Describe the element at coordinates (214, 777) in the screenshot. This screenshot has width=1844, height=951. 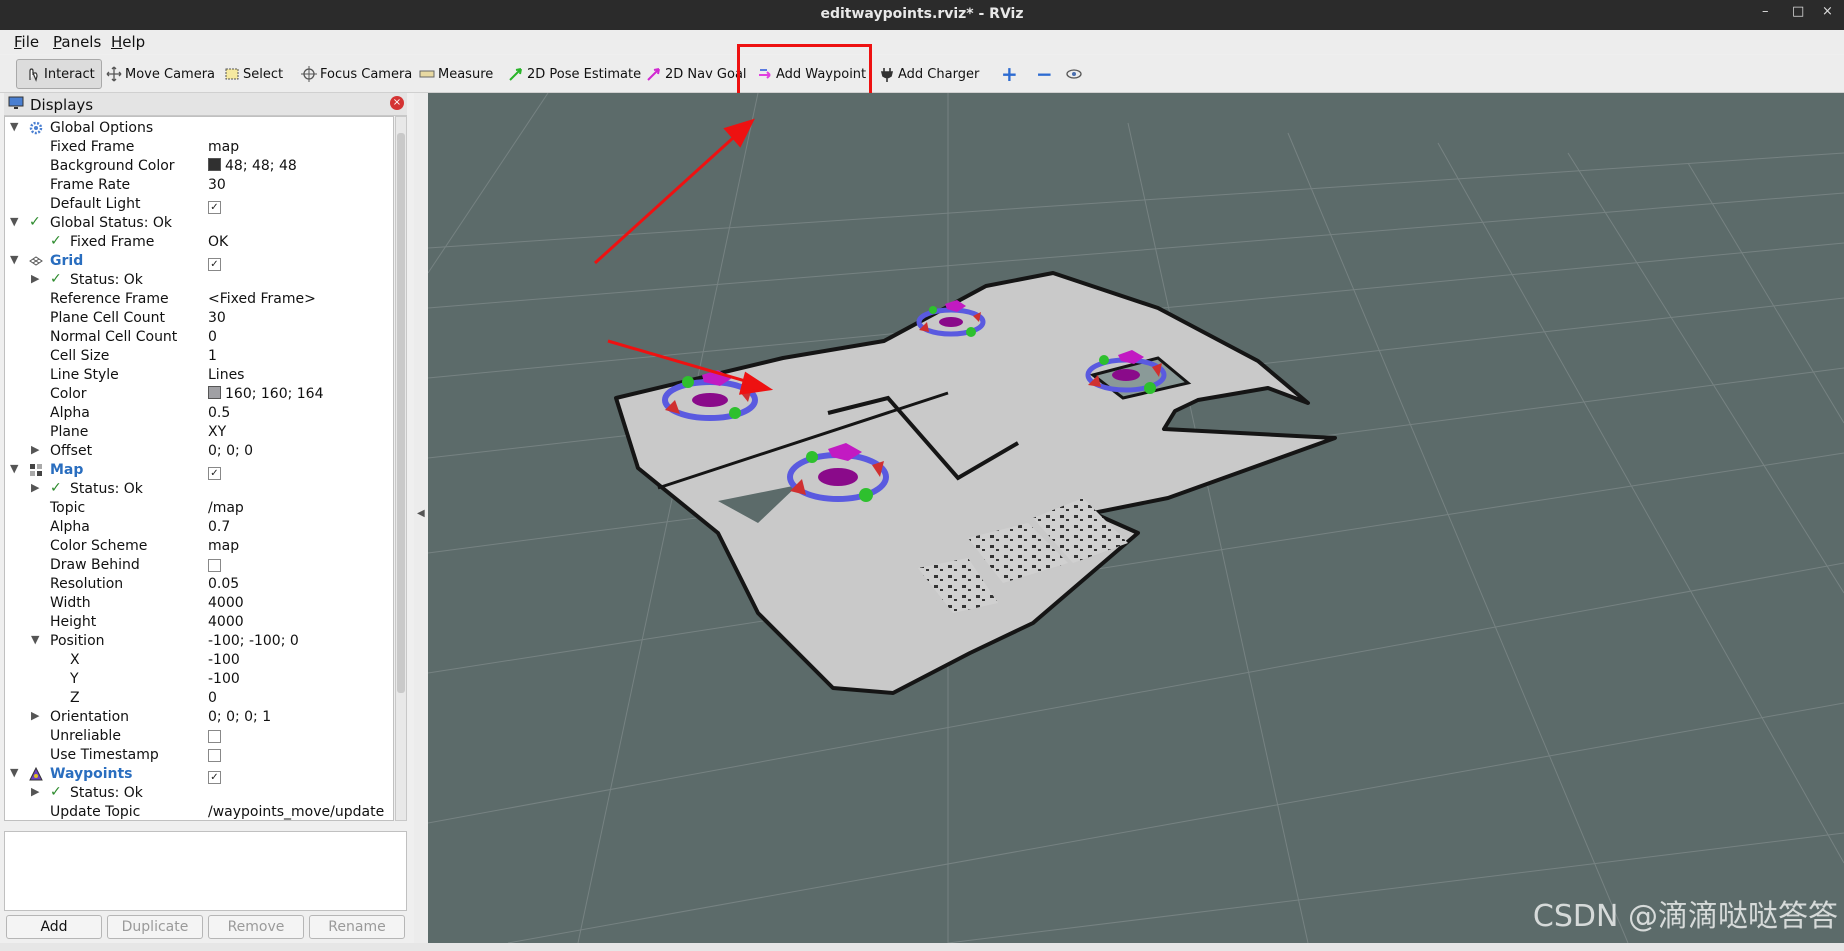
I see `waypoints-enable-checkbox: ✓` at that location.